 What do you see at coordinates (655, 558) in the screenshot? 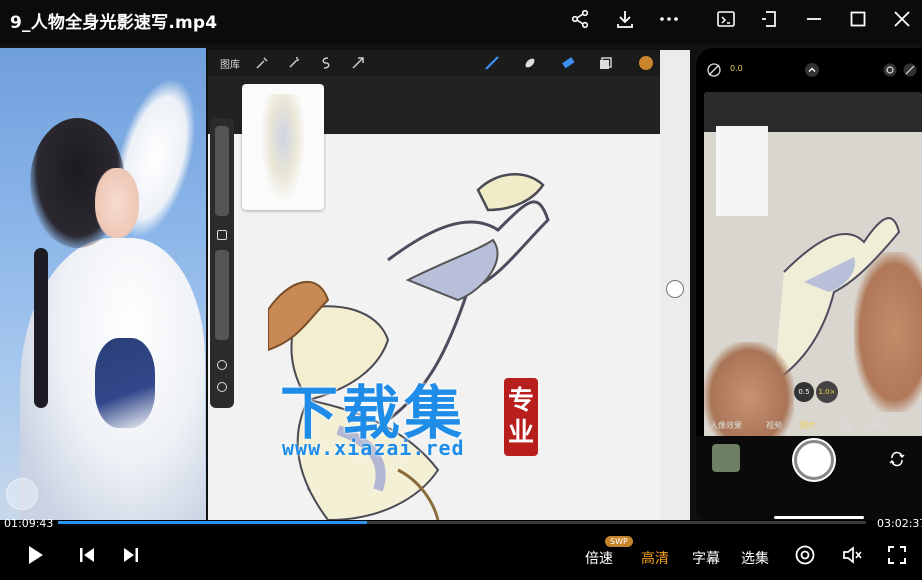
I see `quality-button: 高清` at bounding box center [655, 558].